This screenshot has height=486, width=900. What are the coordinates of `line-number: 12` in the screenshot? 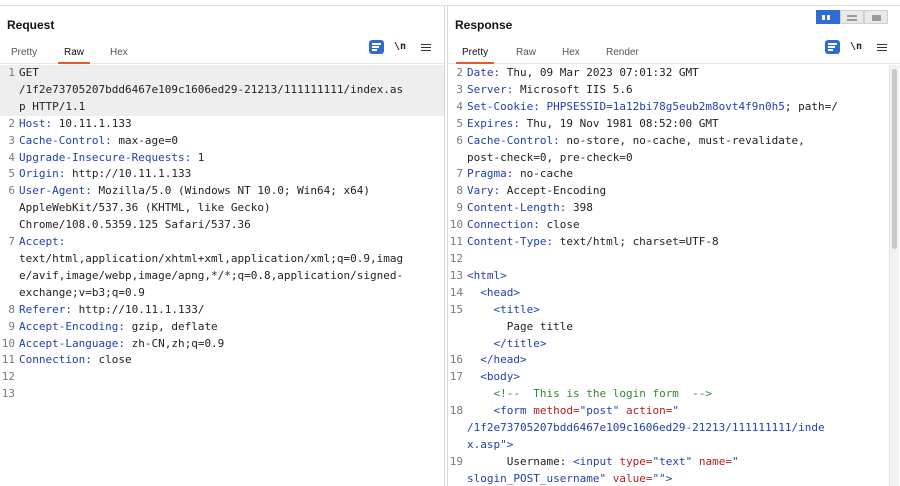 It's located at (456, 258).